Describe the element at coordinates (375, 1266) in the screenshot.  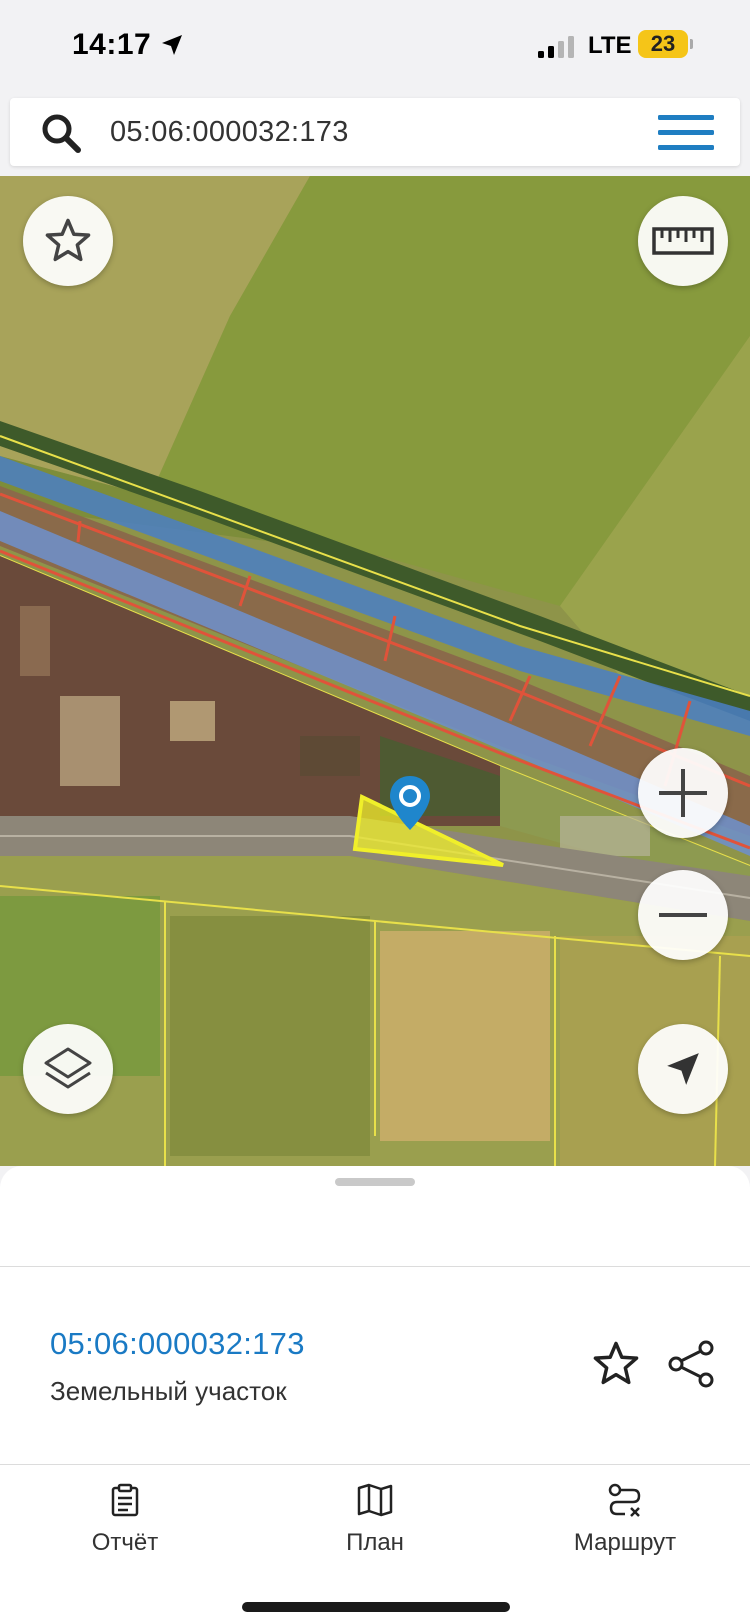
I see `sheet-divider-top` at that location.